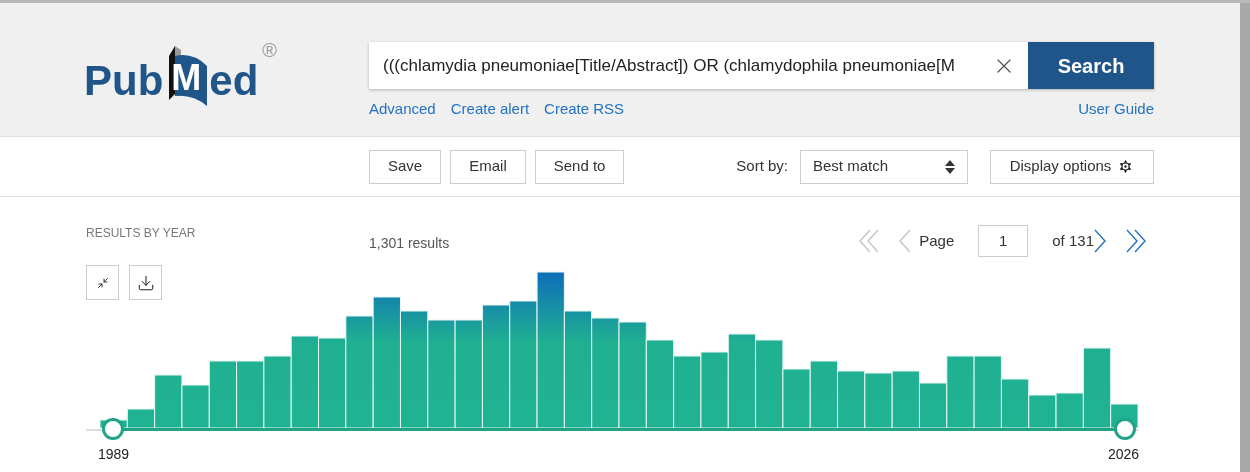 This screenshot has width=1250, height=472. I want to click on collapse-button, so click(102, 282).